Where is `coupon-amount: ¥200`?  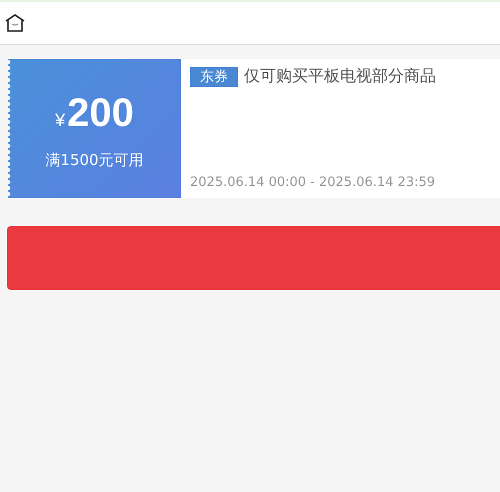 coupon-amount: ¥200 is located at coordinates (94, 113).